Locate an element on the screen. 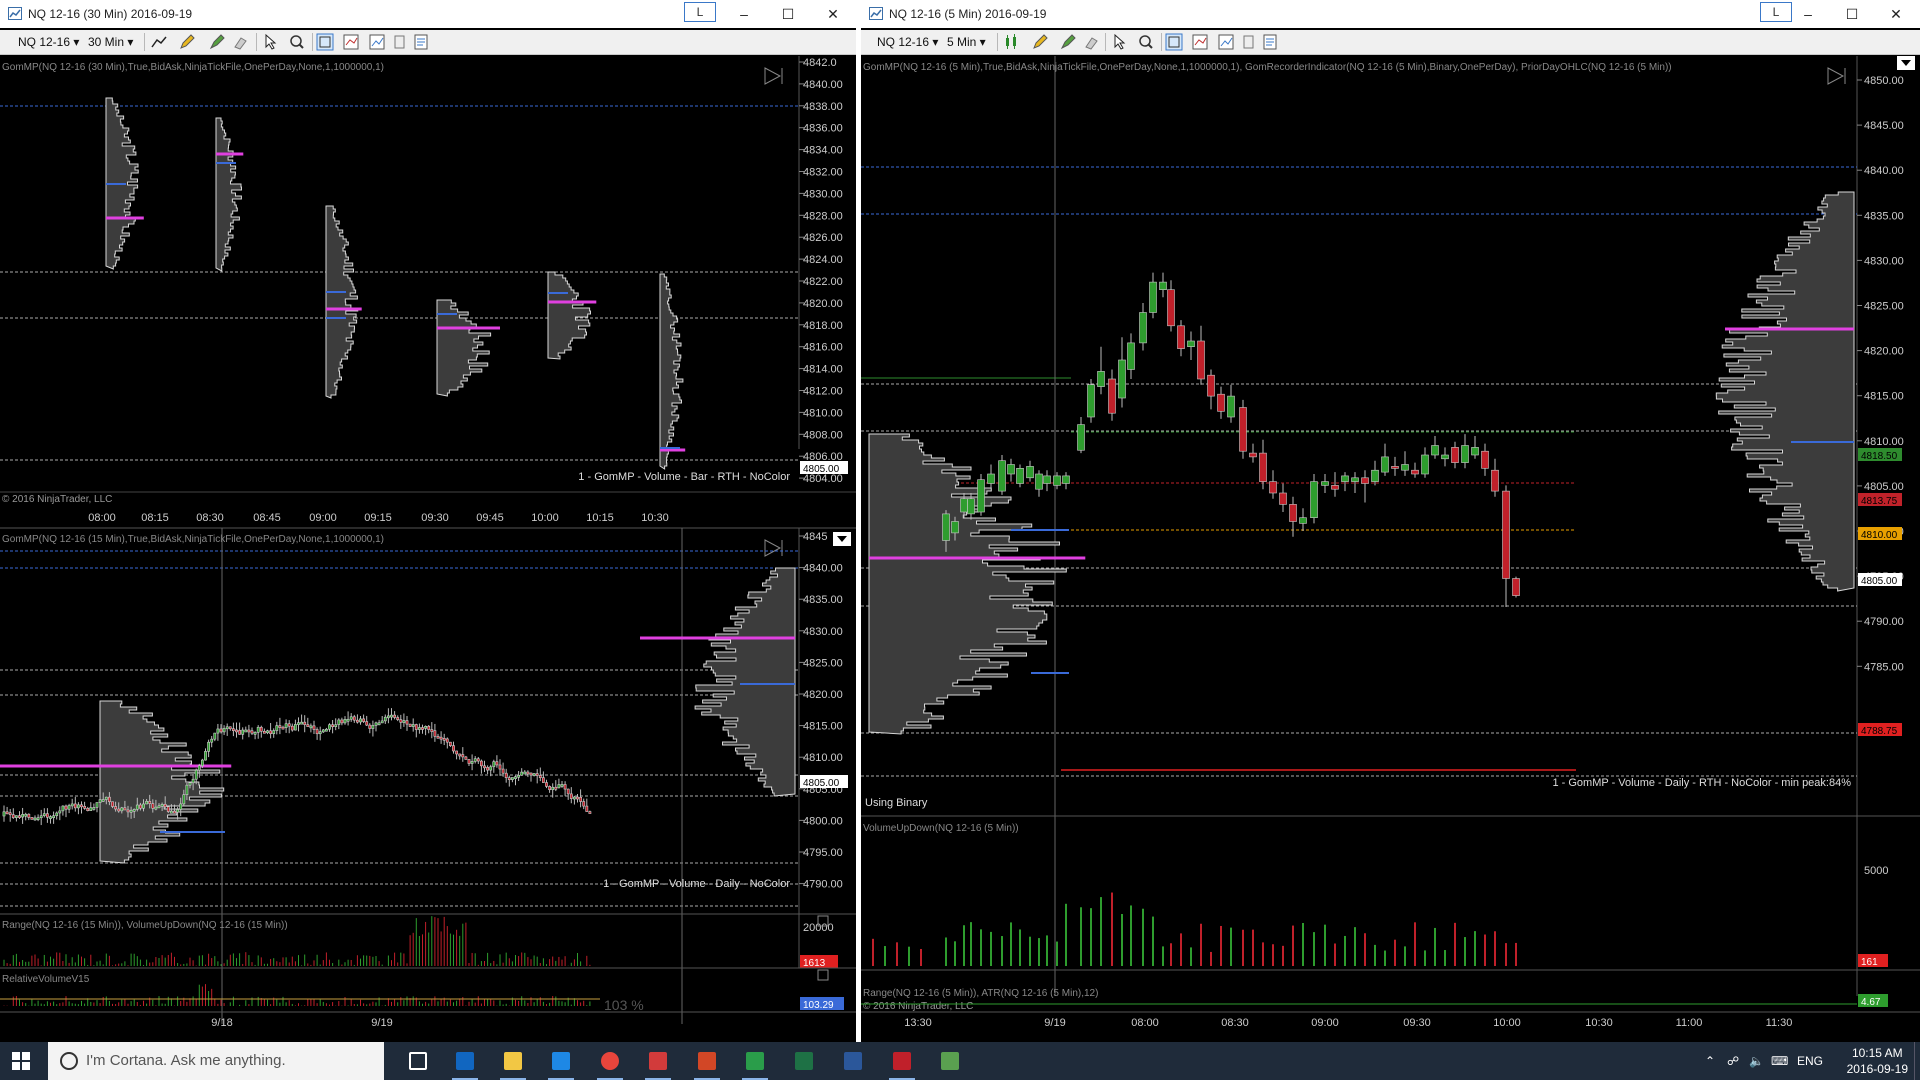 The height and width of the screenshot is (1080, 1920). x-tick-label: 9/19 is located at coordinates (1054, 1023).